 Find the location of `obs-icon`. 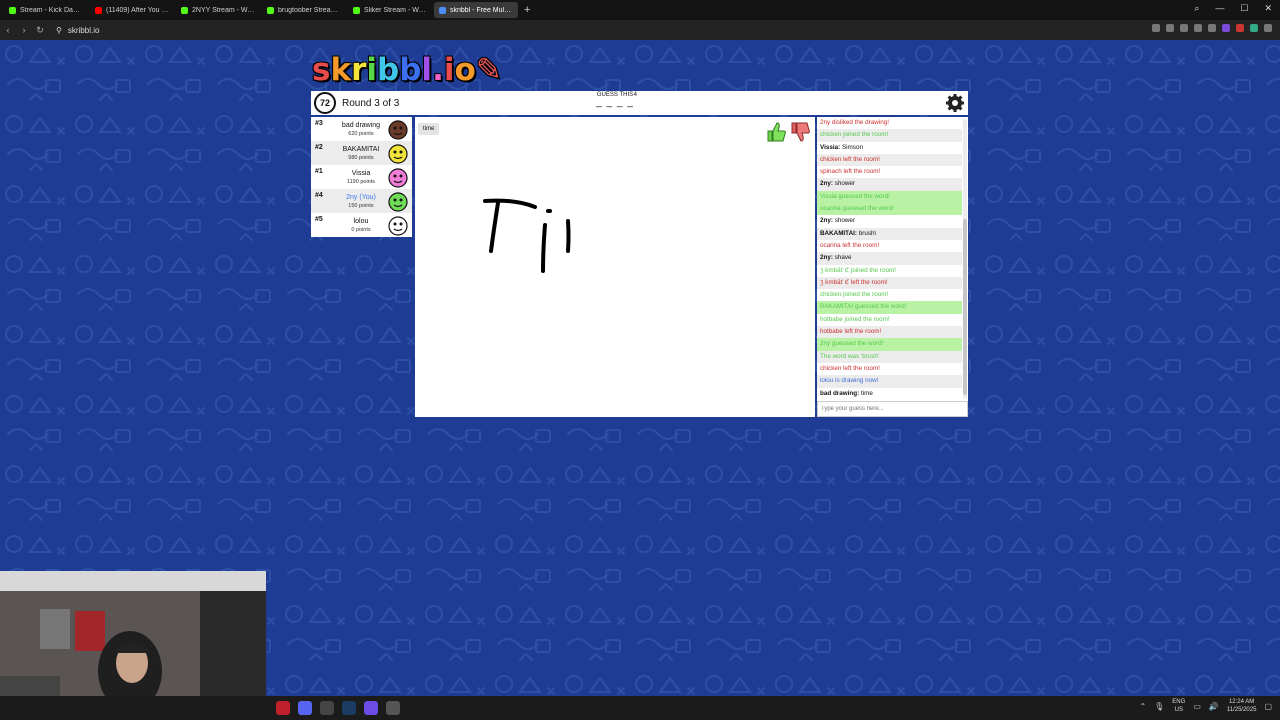

obs-icon is located at coordinates (327, 708).